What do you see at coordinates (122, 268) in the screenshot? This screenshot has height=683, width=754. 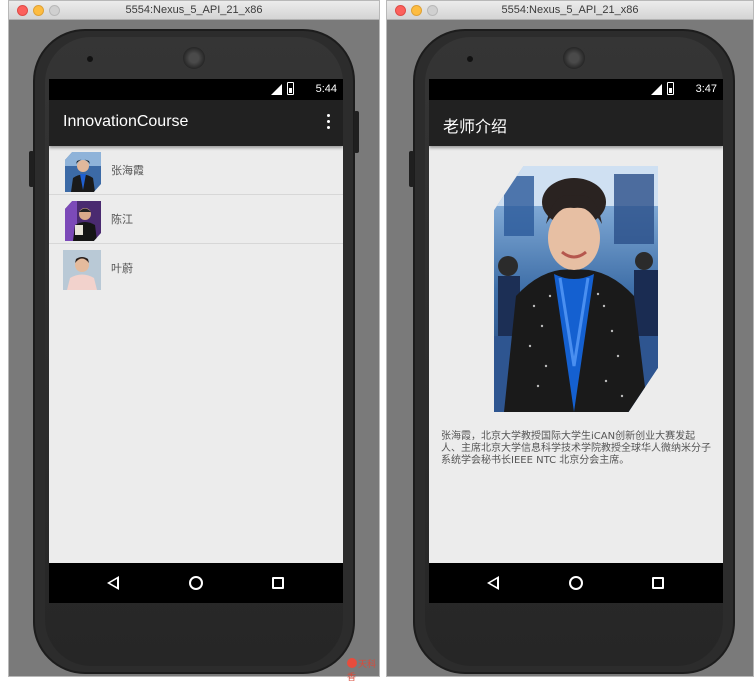 I see `teacher-name: 叶蔚` at bounding box center [122, 268].